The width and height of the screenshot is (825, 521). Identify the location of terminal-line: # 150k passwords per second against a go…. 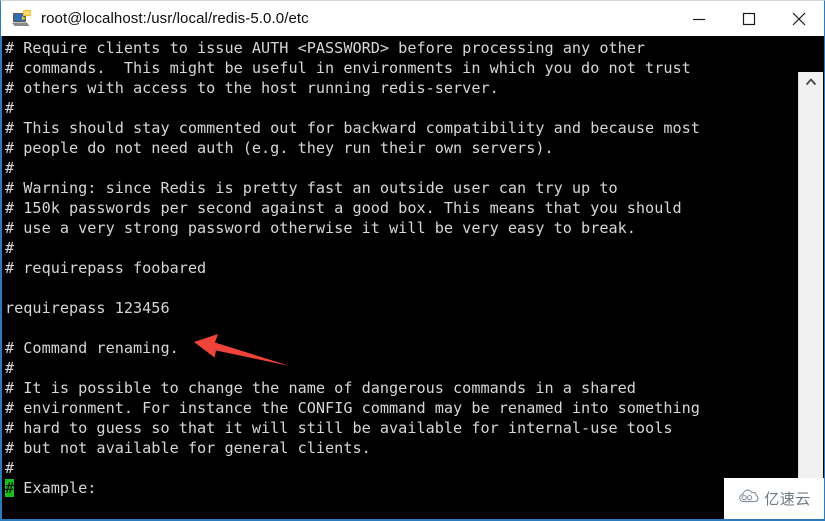
(343, 208).